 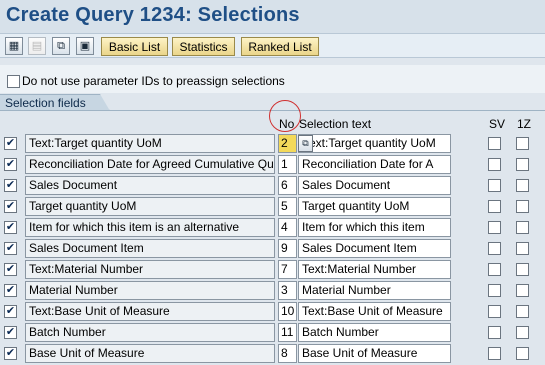 I want to click on selection-text-input: Batch Number, so click(x=374, y=332).